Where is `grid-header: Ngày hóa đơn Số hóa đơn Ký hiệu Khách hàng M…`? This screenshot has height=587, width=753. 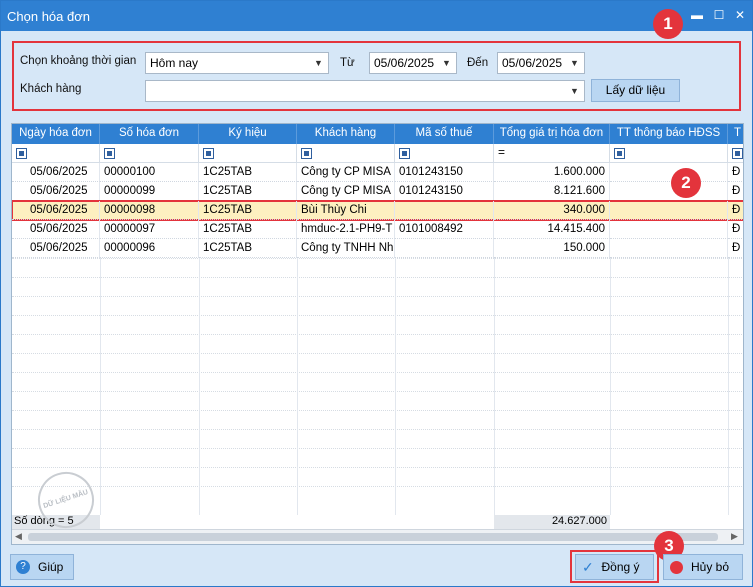
grid-header: Ngày hóa đơn Số hóa đơn Ký hiệu Khách hàng M… is located at coordinates (377, 134).